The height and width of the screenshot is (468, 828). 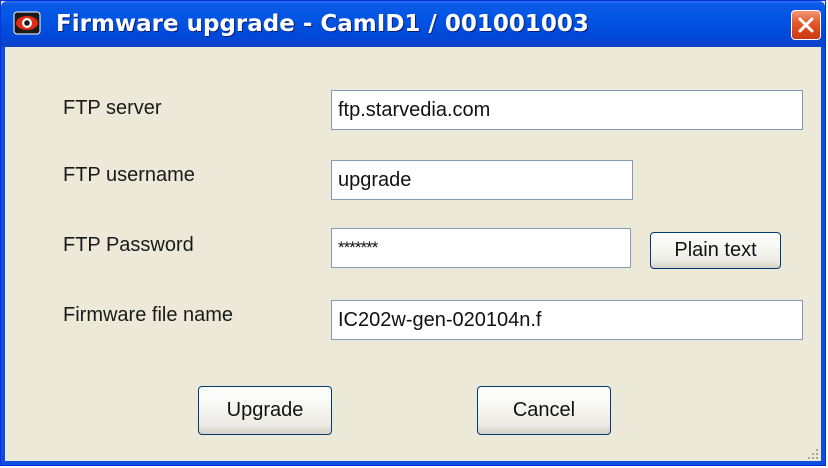 What do you see at coordinates (567, 110) in the screenshot?
I see `ftp-server-input: ftp.starvedia.com` at bounding box center [567, 110].